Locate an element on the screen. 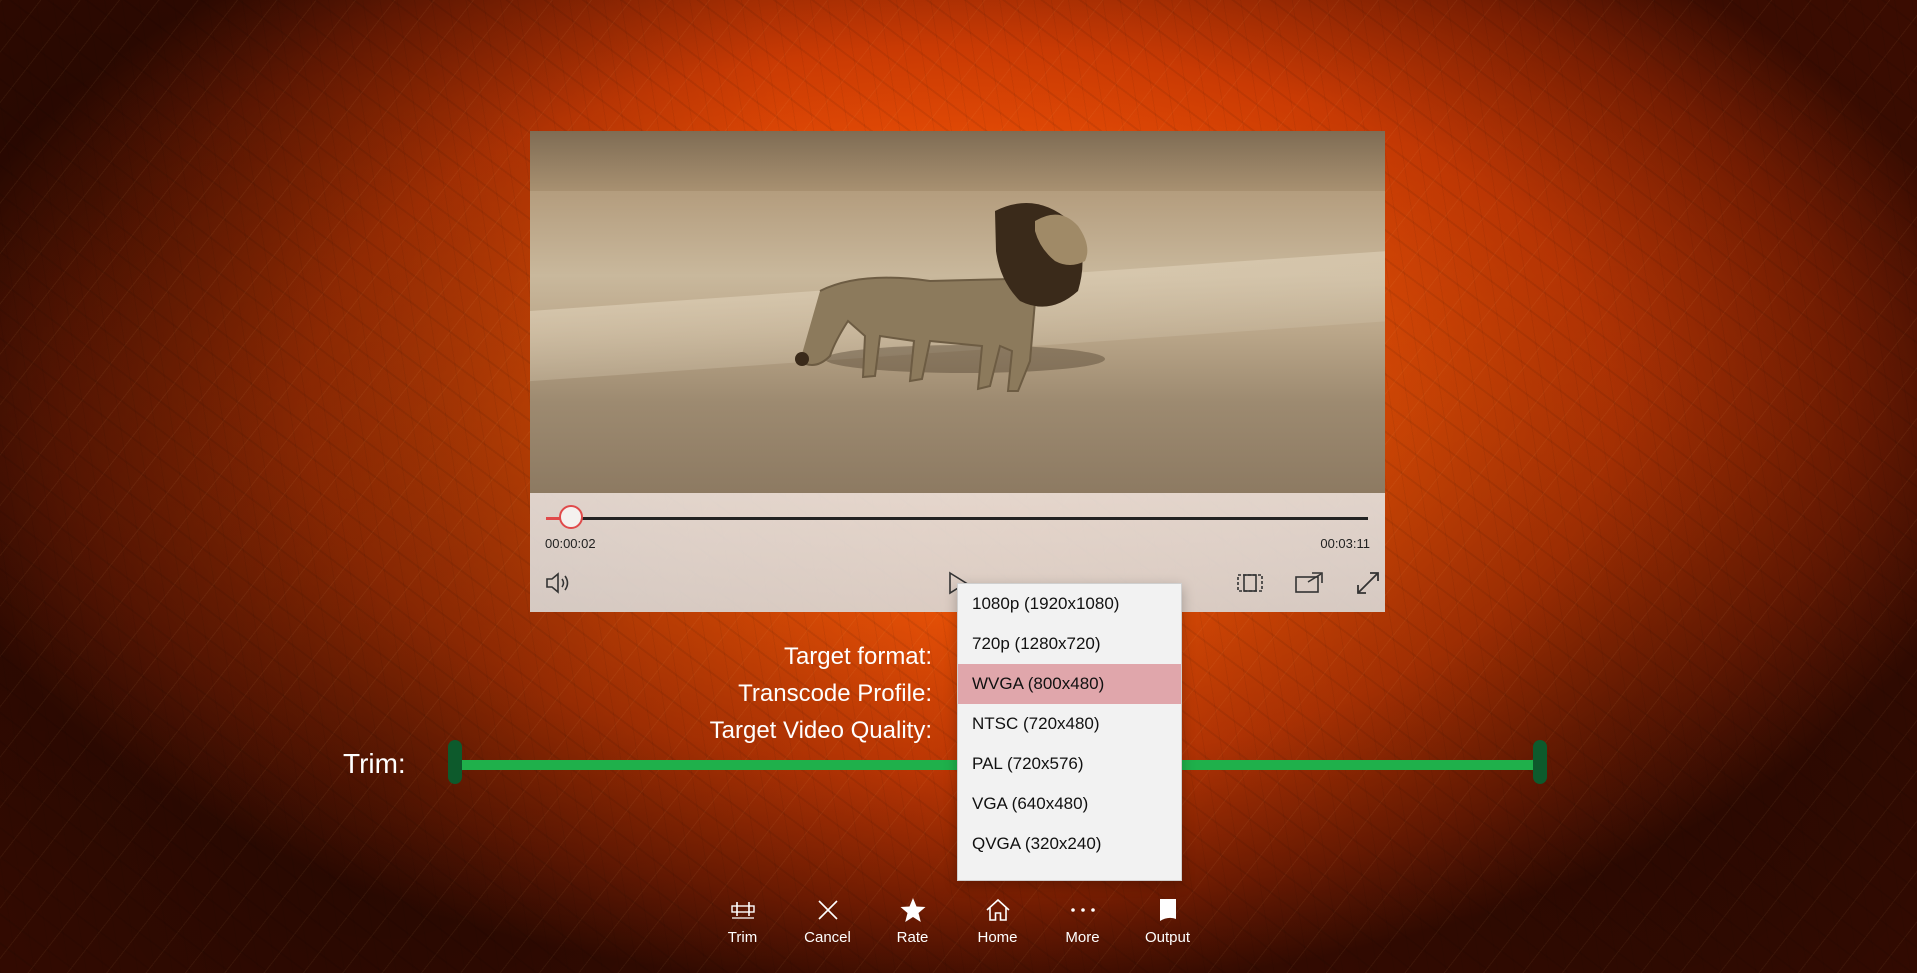  bottom-app-bar: Trim Cancel Rate Home More Output is located at coordinates (955, 928).